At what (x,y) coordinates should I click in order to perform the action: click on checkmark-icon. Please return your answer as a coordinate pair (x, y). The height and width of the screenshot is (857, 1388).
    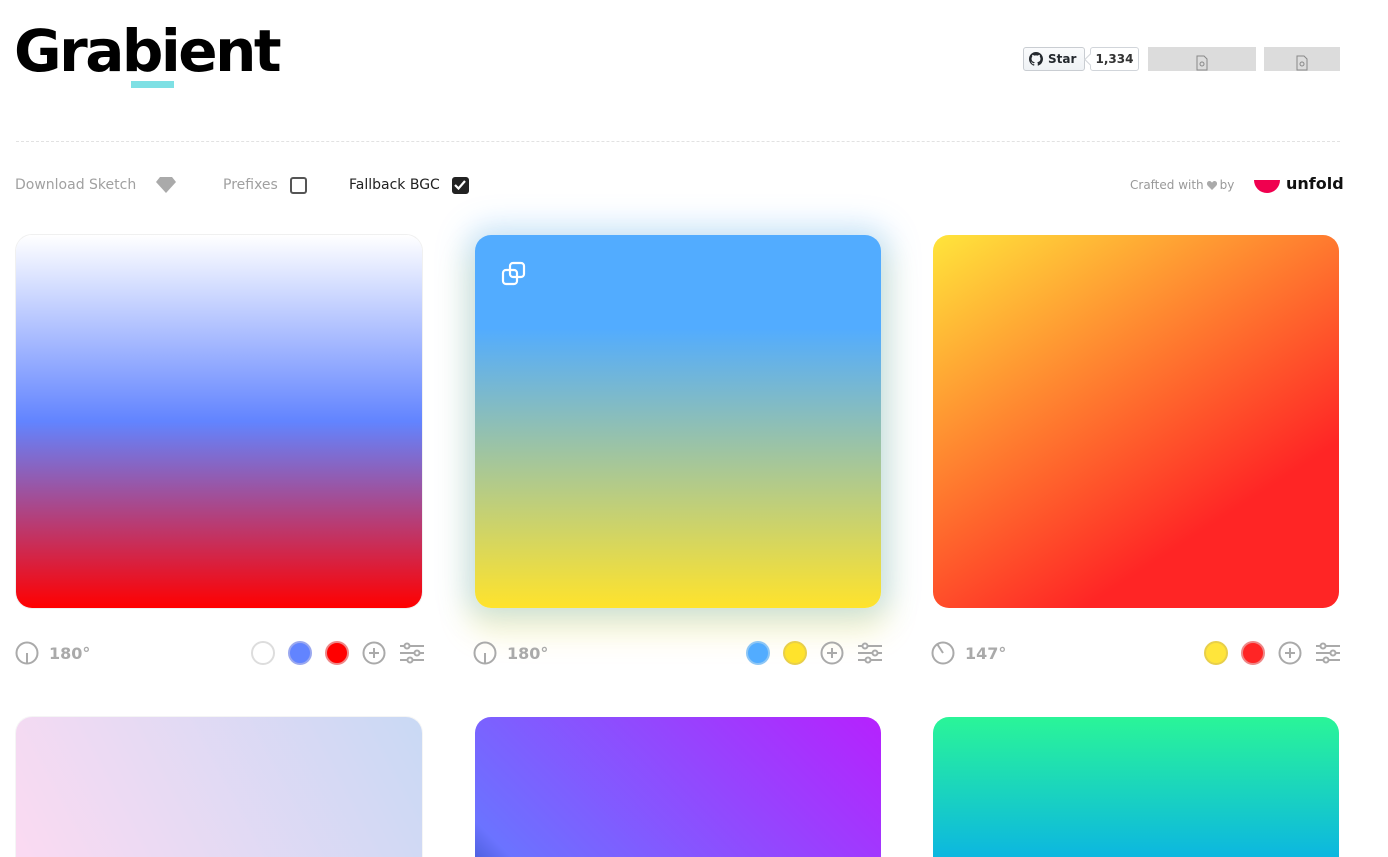
    Looking at the image, I should click on (460, 185).